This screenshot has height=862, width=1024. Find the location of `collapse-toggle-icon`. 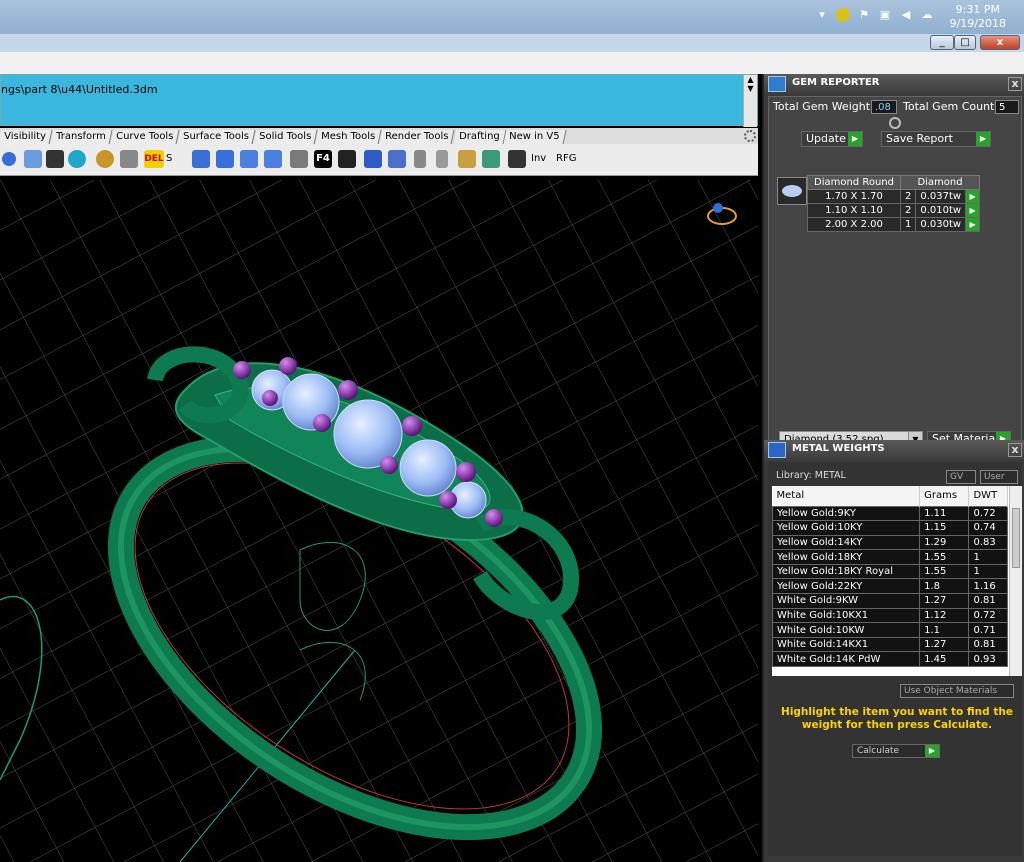

collapse-toggle-icon is located at coordinates (895, 123).